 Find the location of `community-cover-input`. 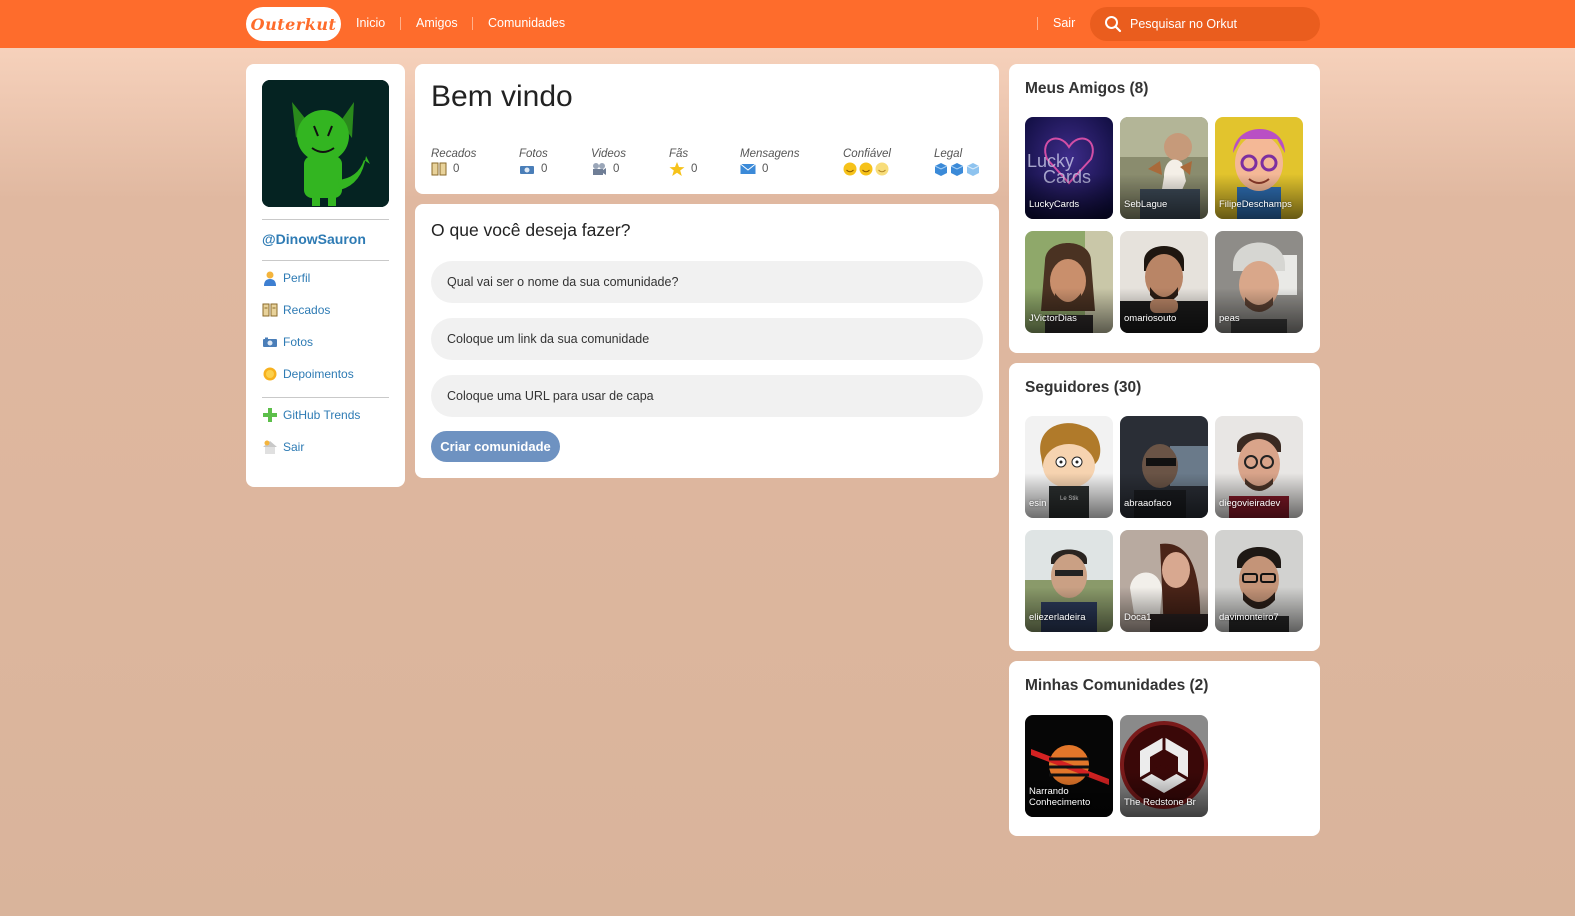

community-cover-input is located at coordinates (707, 396).